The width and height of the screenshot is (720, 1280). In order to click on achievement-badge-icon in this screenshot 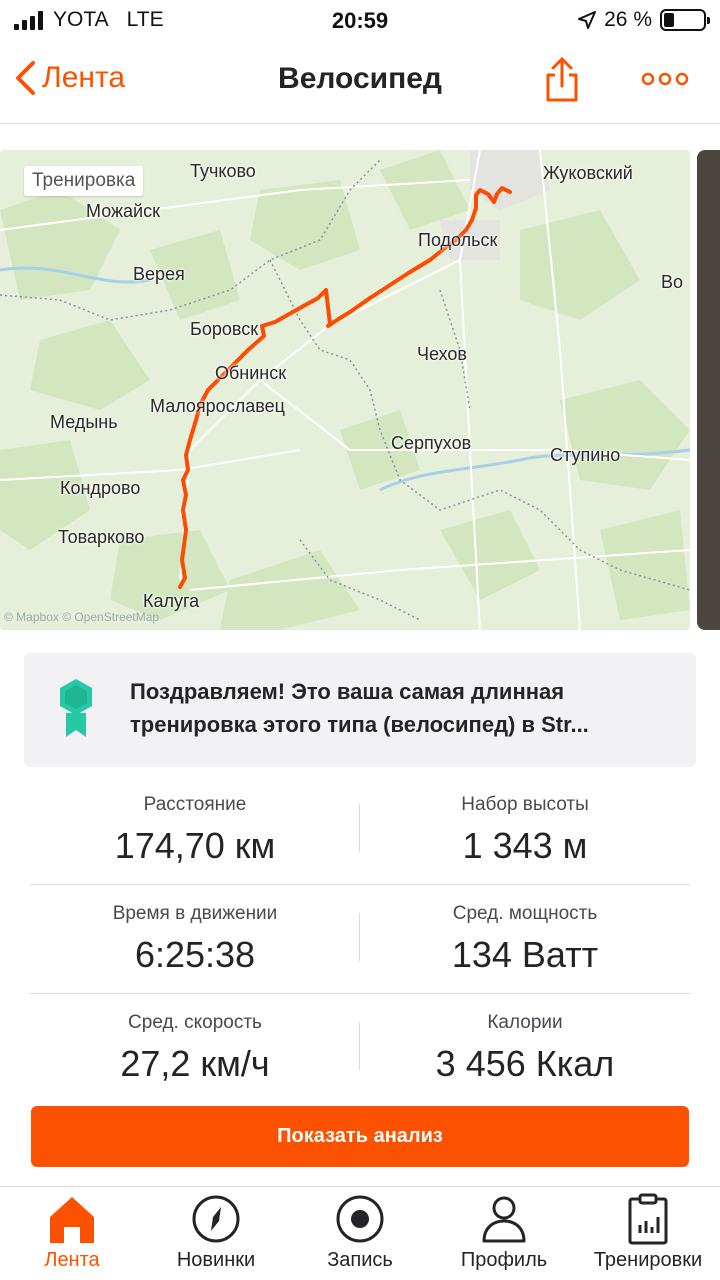, I will do `click(76, 710)`.